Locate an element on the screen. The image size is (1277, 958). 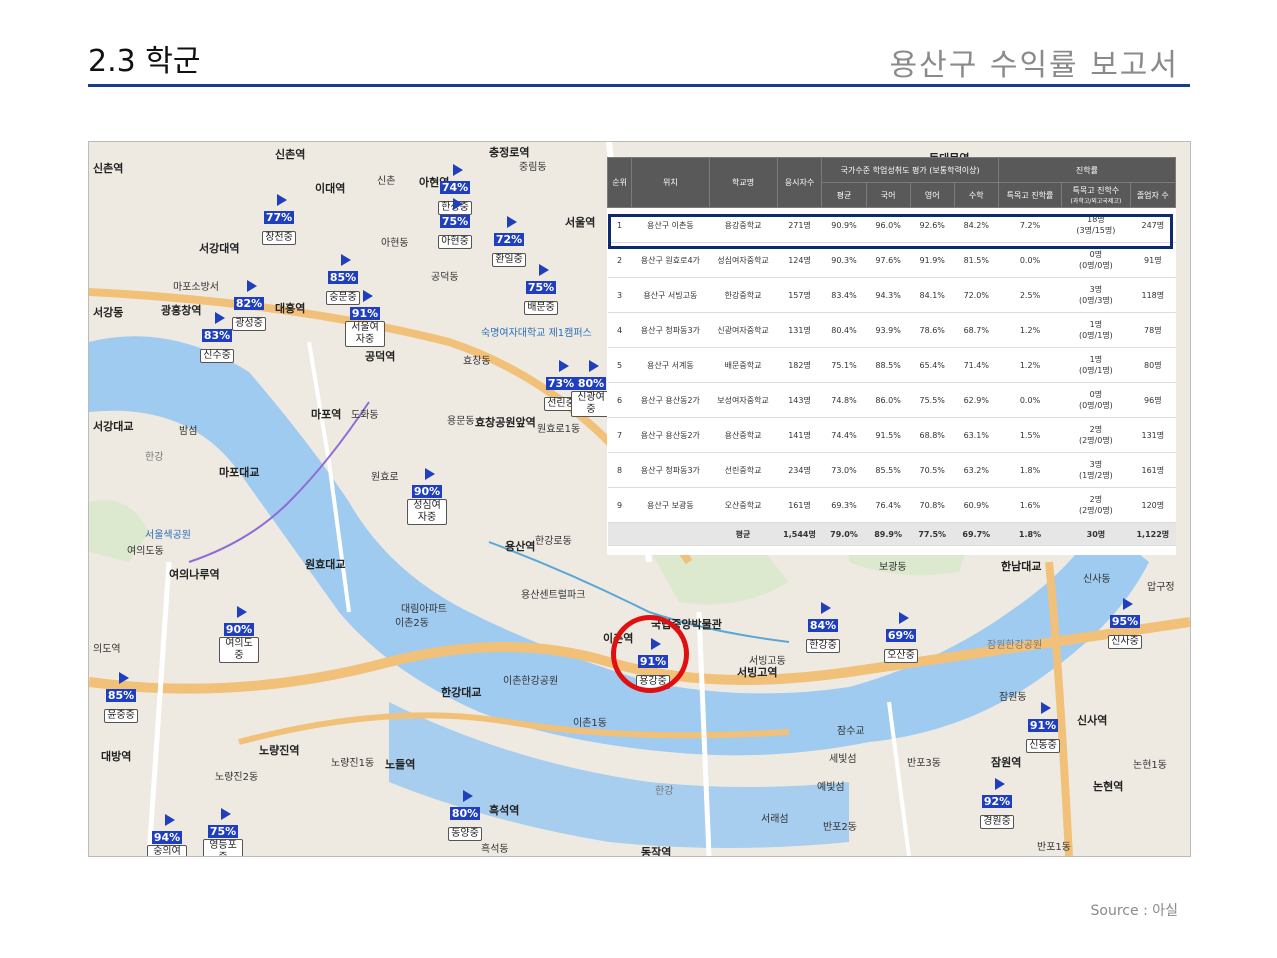
school-pin: 75% 아현중 is located at coordinates (455, 223).